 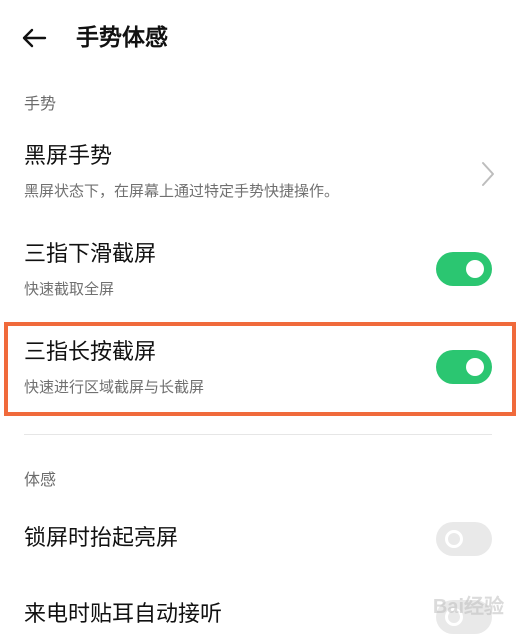 I want to click on row-title: 来电时贴耳自动接听, so click(x=123, y=614).